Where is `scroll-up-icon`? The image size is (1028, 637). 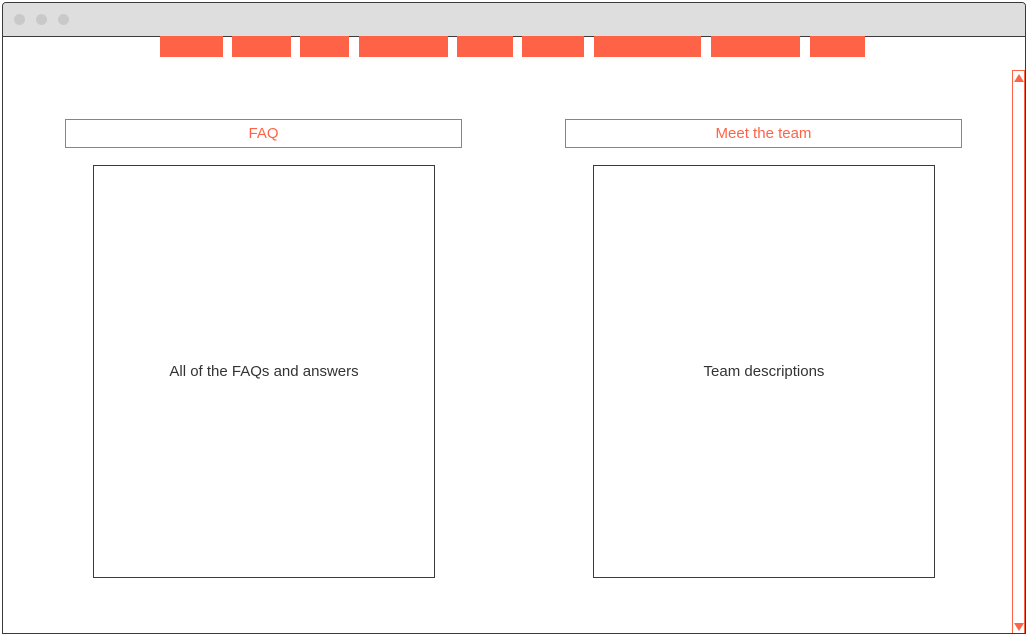
scroll-up-icon is located at coordinates (1019, 78).